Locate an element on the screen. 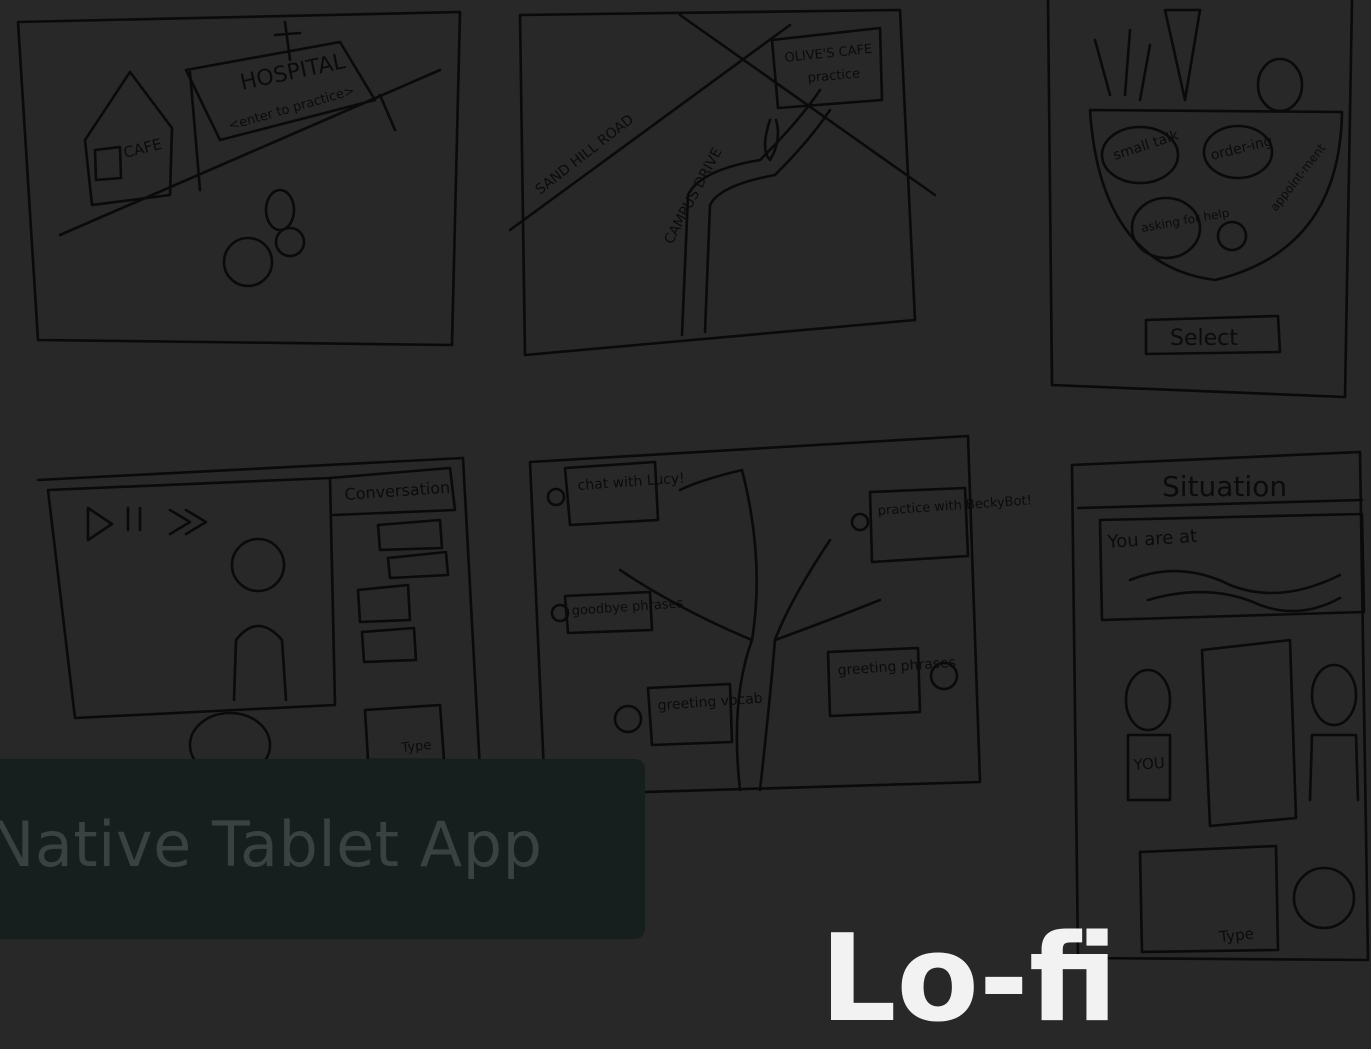  road-sand-hill: SAND HILL ROAD is located at coordinates (585, 155).